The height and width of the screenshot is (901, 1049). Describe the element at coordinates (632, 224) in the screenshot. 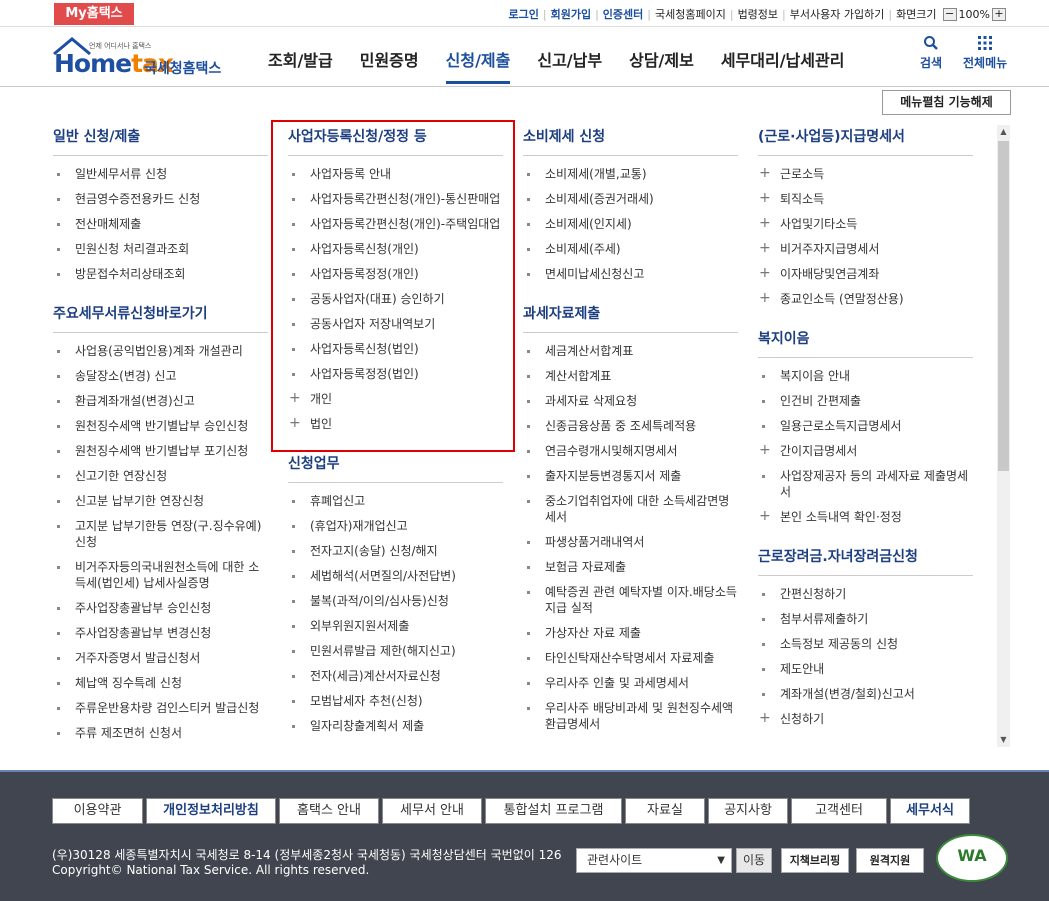

I see `menu-item: 소비제세(인지세)` at that location.